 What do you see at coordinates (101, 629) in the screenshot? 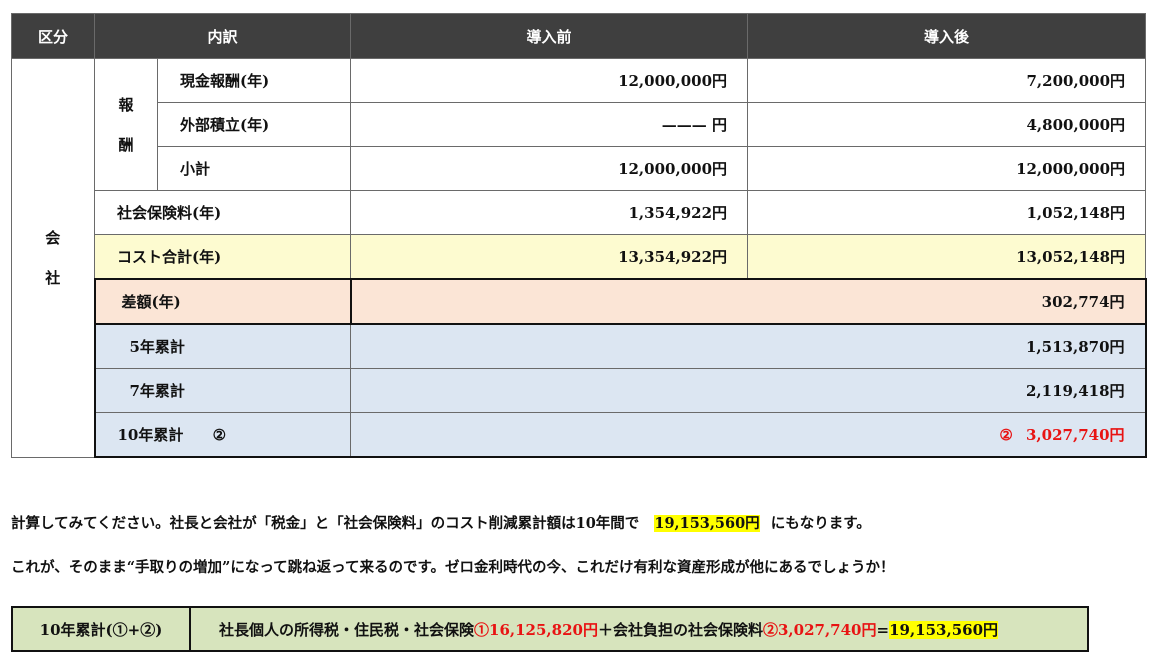
I see `summary-label: 10年累計(①+②)` at bounding box center [101, 629].